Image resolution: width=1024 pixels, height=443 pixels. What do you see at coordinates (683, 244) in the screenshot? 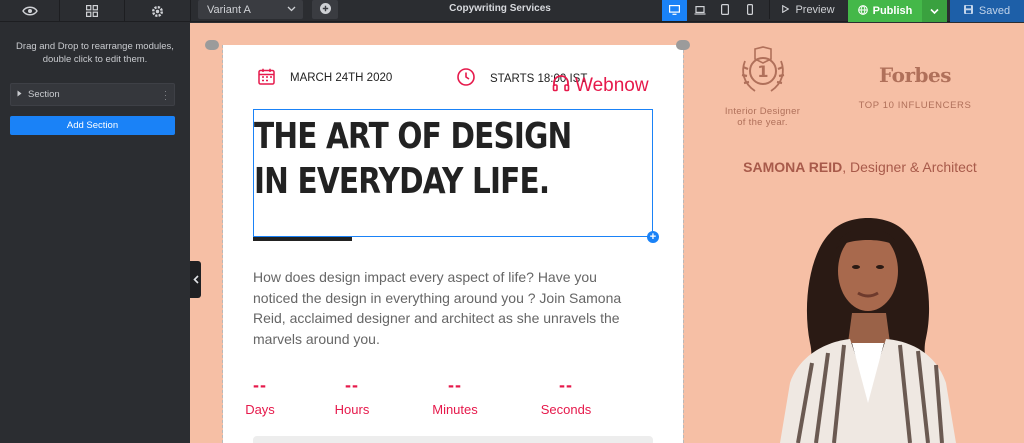
I see `section-guide-right` at bounding box center [683, 244].